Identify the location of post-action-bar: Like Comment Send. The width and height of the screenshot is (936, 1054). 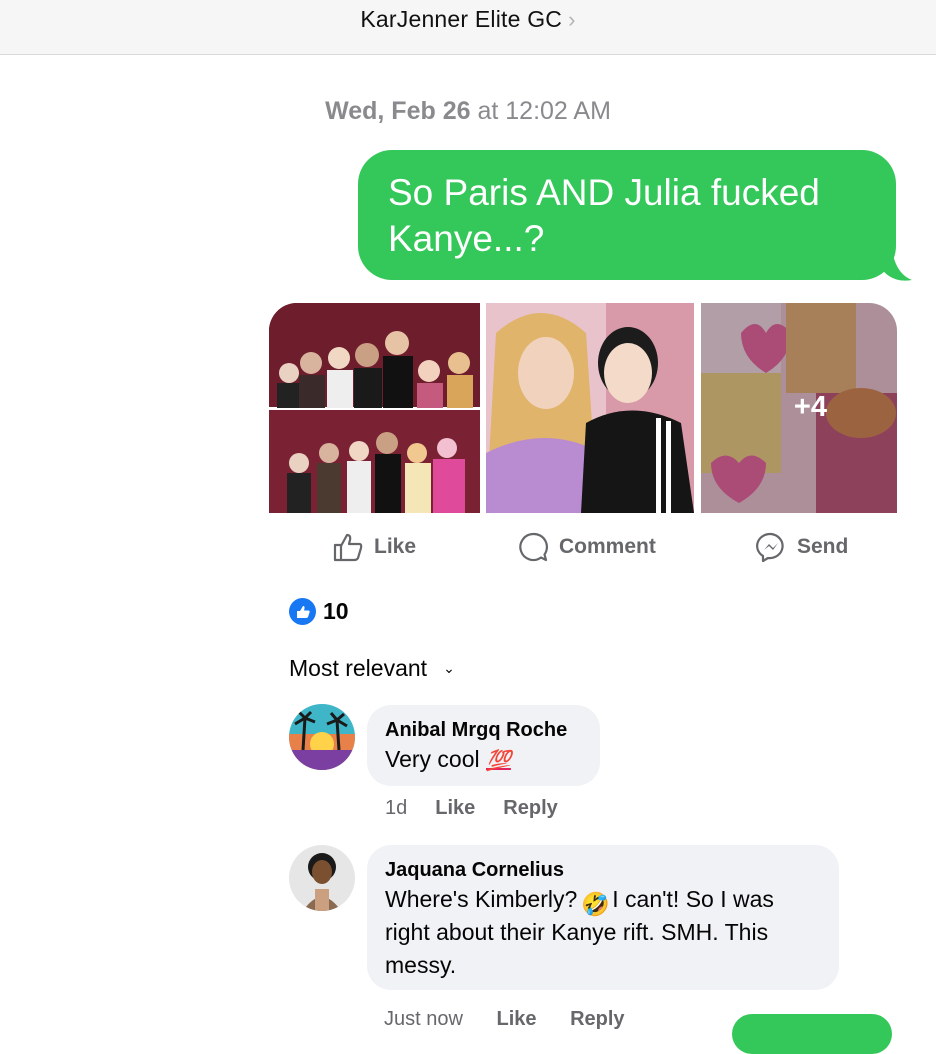
(583, 547).